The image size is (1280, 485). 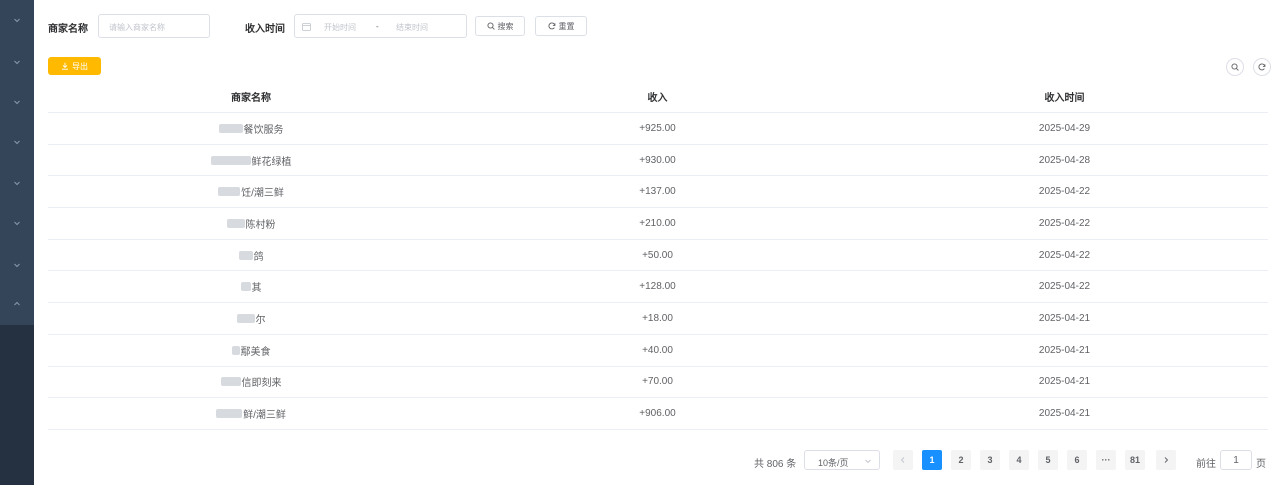 I want to click on cell-income: +210.00, so click(x=657, y=223).